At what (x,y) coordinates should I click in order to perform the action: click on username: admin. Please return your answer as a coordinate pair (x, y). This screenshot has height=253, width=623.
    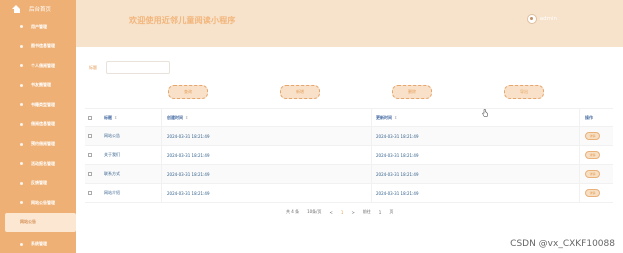
    Looking at the image, I should click on (548, 19).